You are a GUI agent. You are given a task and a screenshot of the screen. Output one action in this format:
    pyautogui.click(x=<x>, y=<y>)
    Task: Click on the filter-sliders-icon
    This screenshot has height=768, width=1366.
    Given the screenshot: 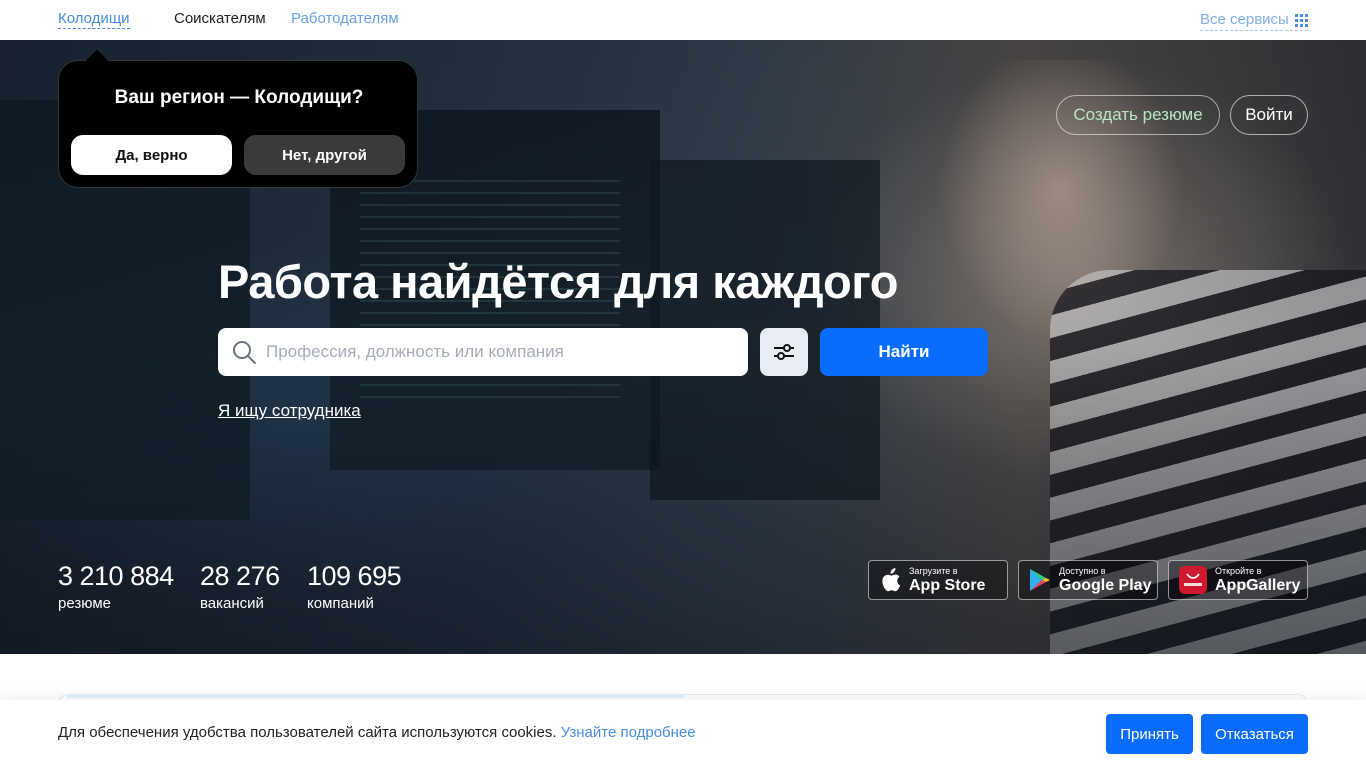 What is the action you would take?
    pyautogui.click(x=784, y=352)
    